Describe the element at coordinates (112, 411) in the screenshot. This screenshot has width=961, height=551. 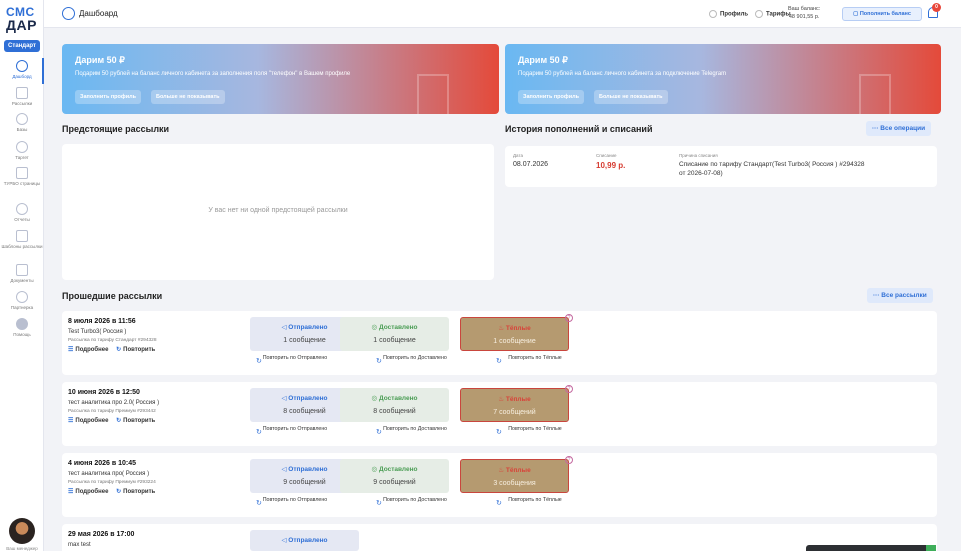
I see `mailing-tariff: Рассылка по тарифу Премиум #293442` at that location.